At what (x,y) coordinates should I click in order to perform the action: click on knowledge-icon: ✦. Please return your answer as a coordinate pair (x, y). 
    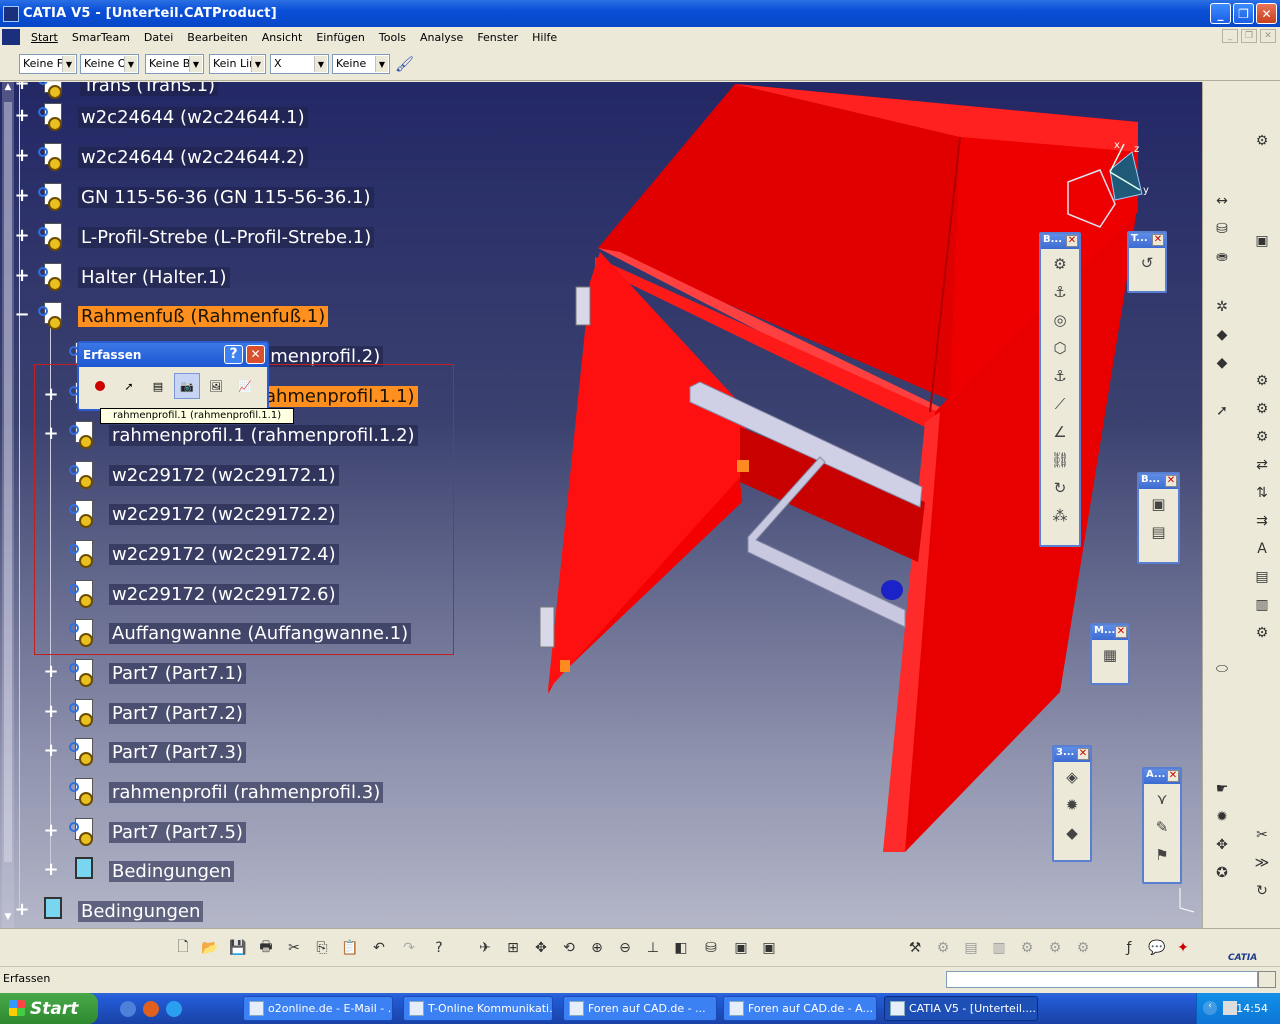
    Looking at the image, I should click on (1183, 948).